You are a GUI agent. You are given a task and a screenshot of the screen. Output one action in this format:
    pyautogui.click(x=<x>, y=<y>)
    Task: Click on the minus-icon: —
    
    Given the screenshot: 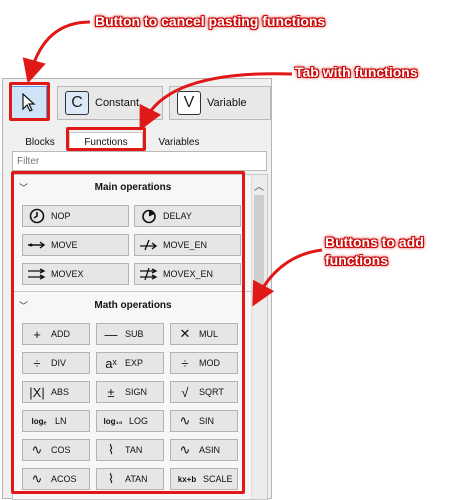 What is the action you would take?
    pyautogui.click(x=111, y=334)
    